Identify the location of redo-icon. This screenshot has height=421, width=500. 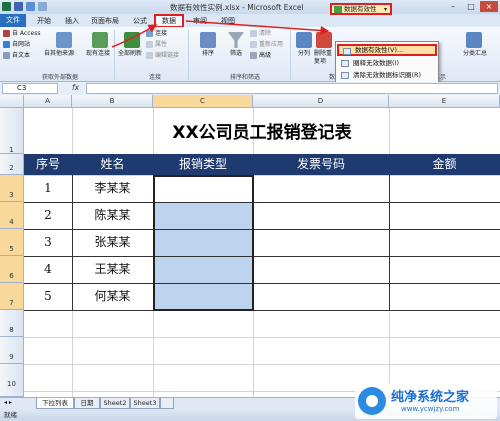
(42, 6).